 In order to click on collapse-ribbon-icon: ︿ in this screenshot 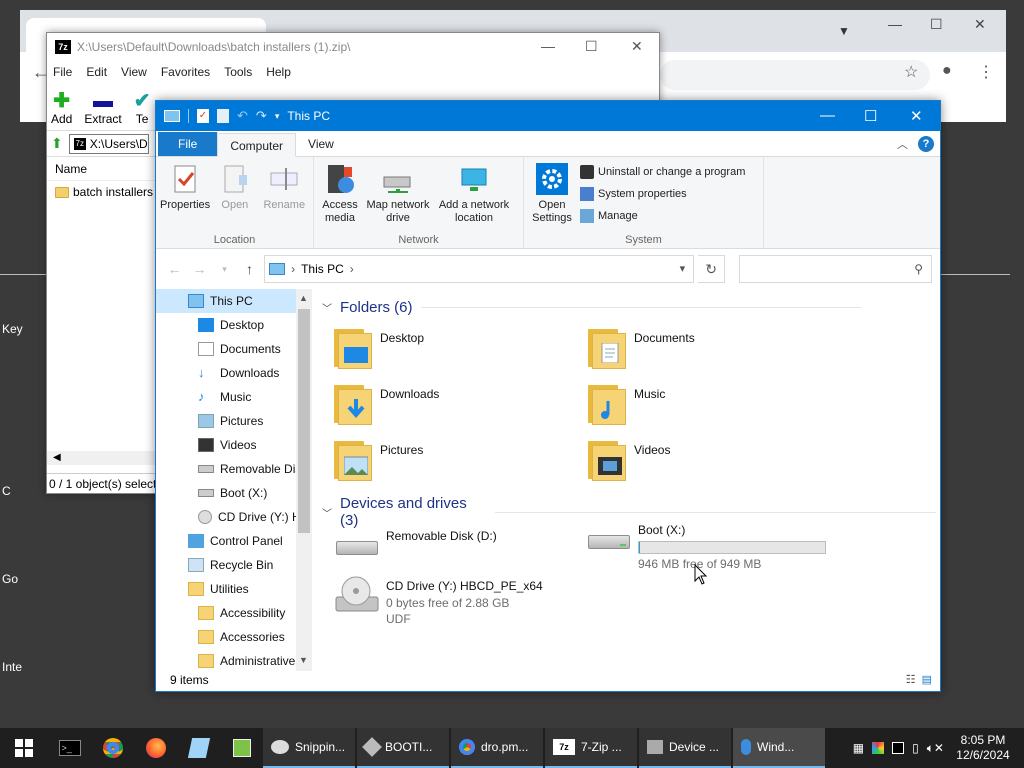, I will do `click(902, 144)`.